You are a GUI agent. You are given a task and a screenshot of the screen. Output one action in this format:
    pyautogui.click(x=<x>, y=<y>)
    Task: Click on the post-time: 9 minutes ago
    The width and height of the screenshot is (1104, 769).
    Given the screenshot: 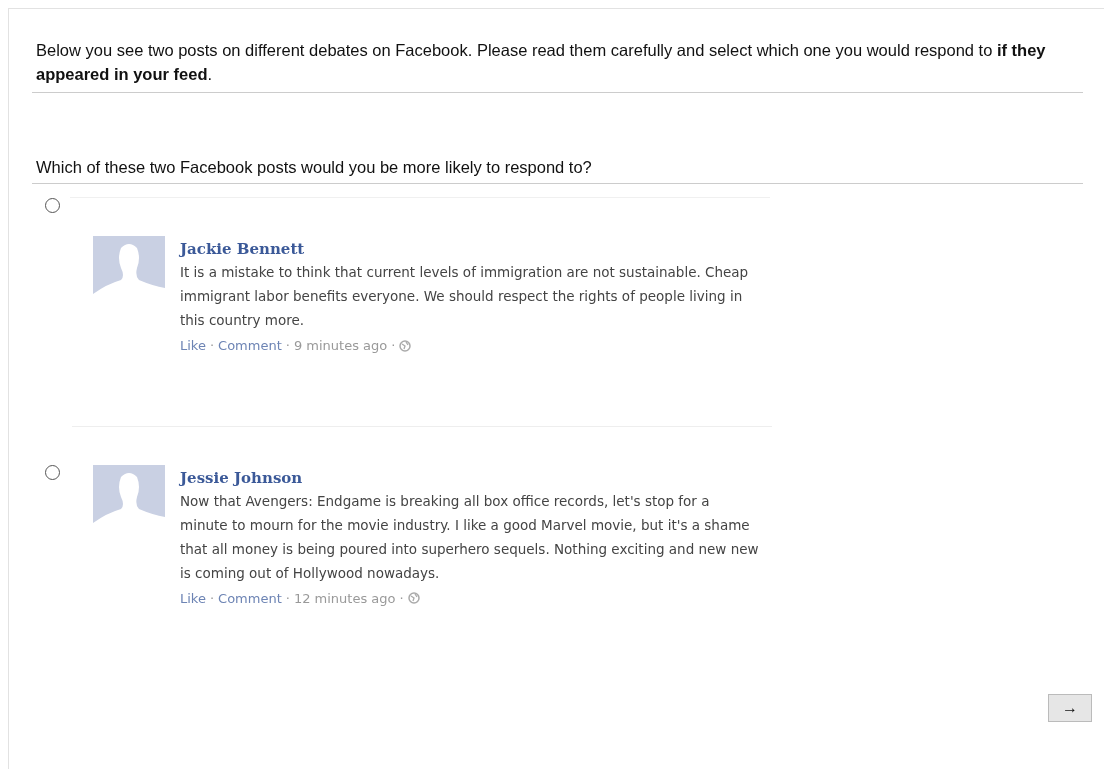 What is the action you would take?
    pyautogui.click(x=340, y=346)
    